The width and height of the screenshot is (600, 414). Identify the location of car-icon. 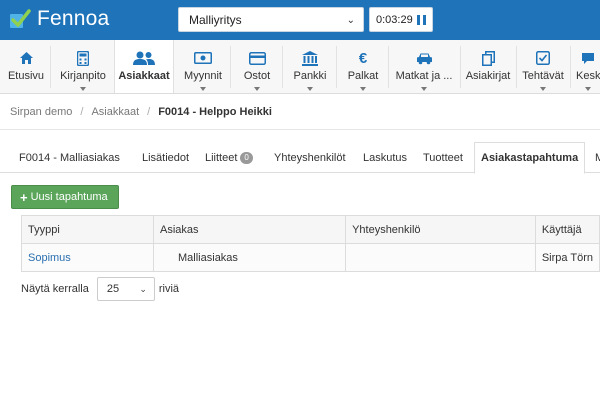
(424, 58).